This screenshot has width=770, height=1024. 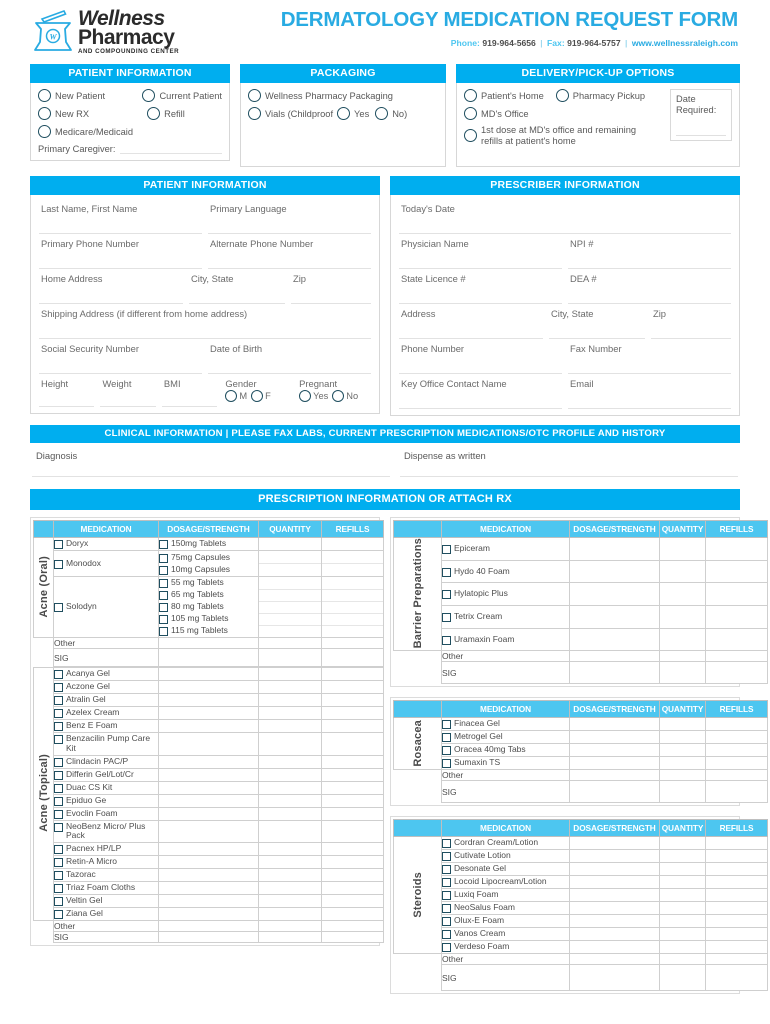 I want to click on medication-cell: Tazorac, so click(x=106, y=875).